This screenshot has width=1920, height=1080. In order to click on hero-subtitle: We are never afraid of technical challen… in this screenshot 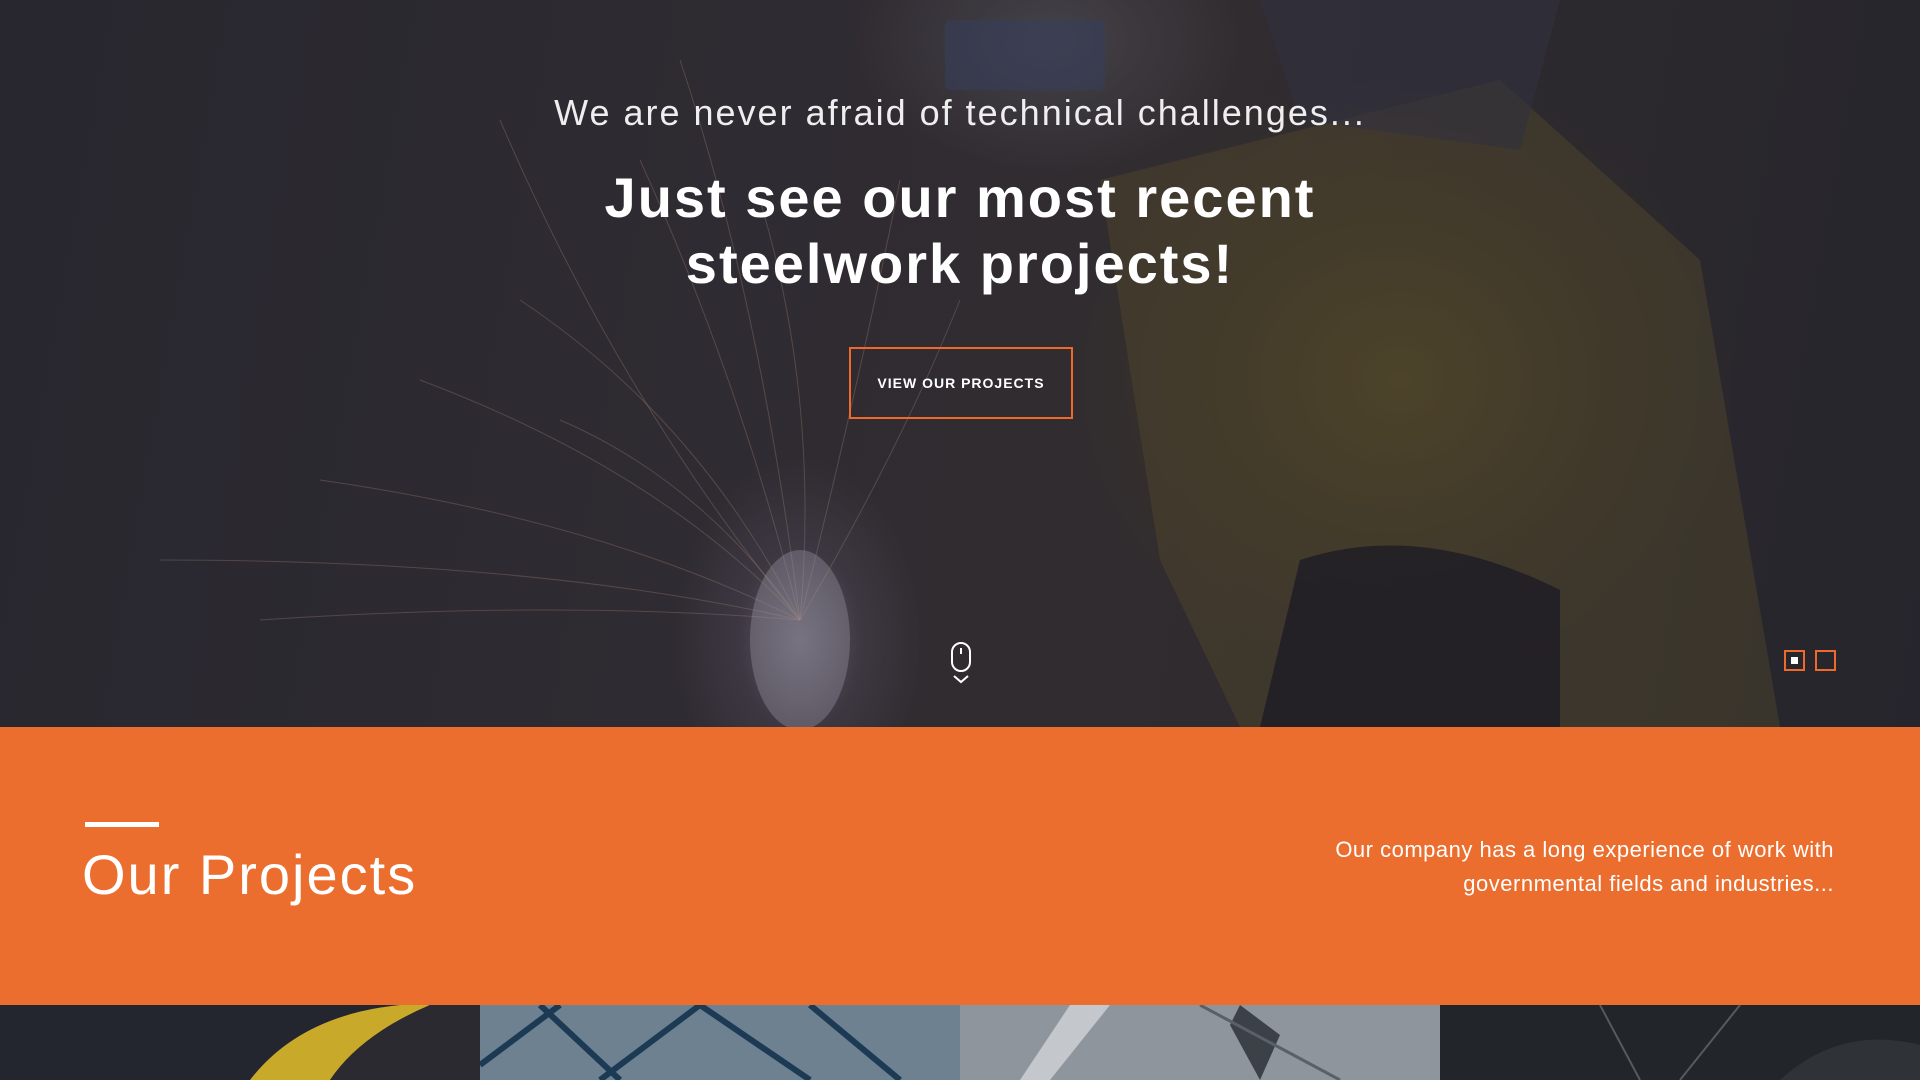, I will do `click(960, 112)`.